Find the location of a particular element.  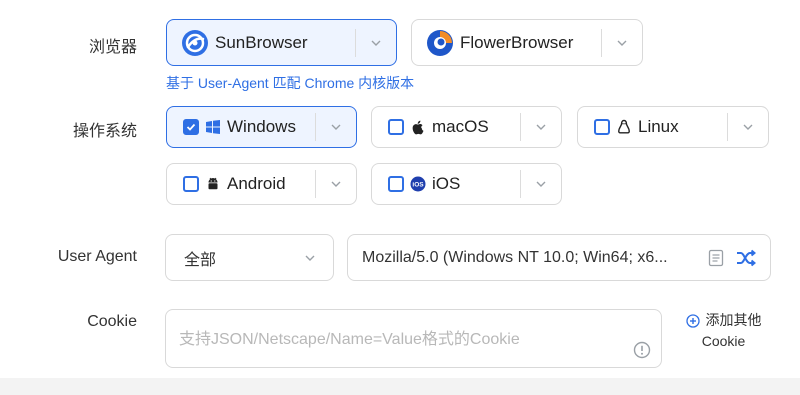

os-option-windows: Windows is located at coordinates (261, 127).